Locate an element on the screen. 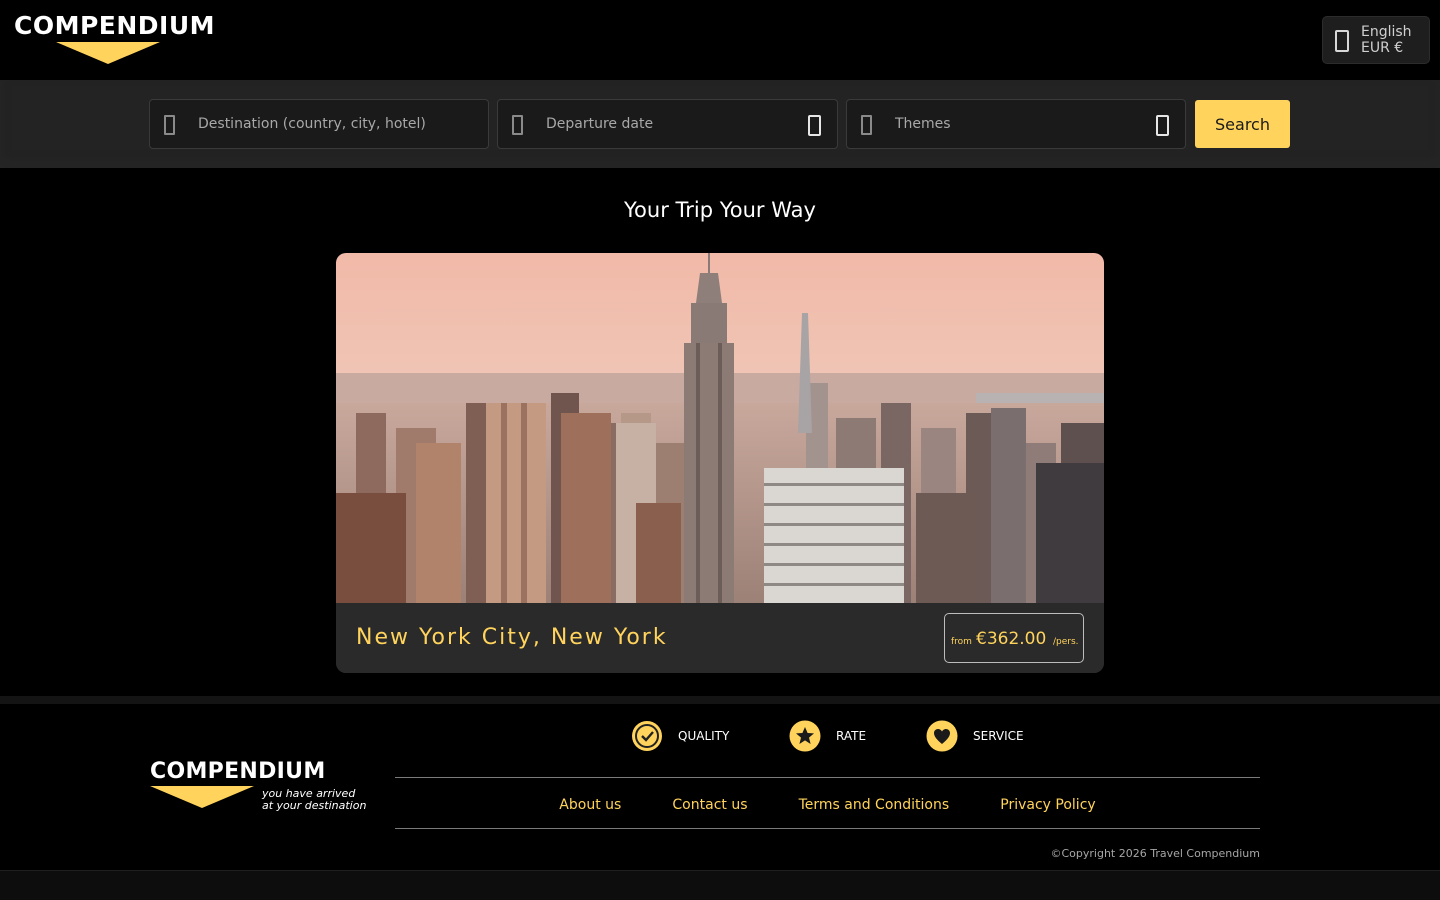  about-us-link: About us is located at coordinates (590, 805).